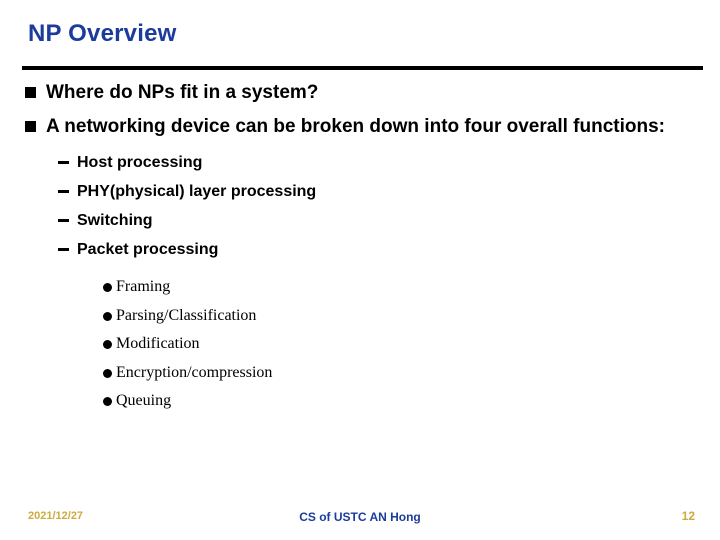 The image size is (720, 540). Describe the element at coordinates (140, 162) in the screenshot. I see `bullet-level2-label: Host processing` at that location.